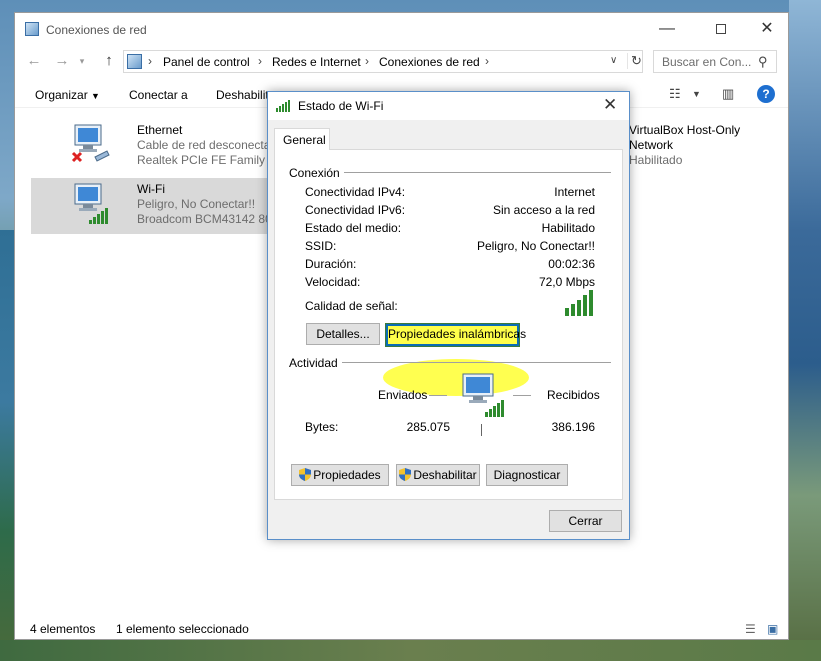  What do you see at coordinates (763, 62) in the screenshot?
I see `search-icon: ⚲` at bounding box center [763, 62].